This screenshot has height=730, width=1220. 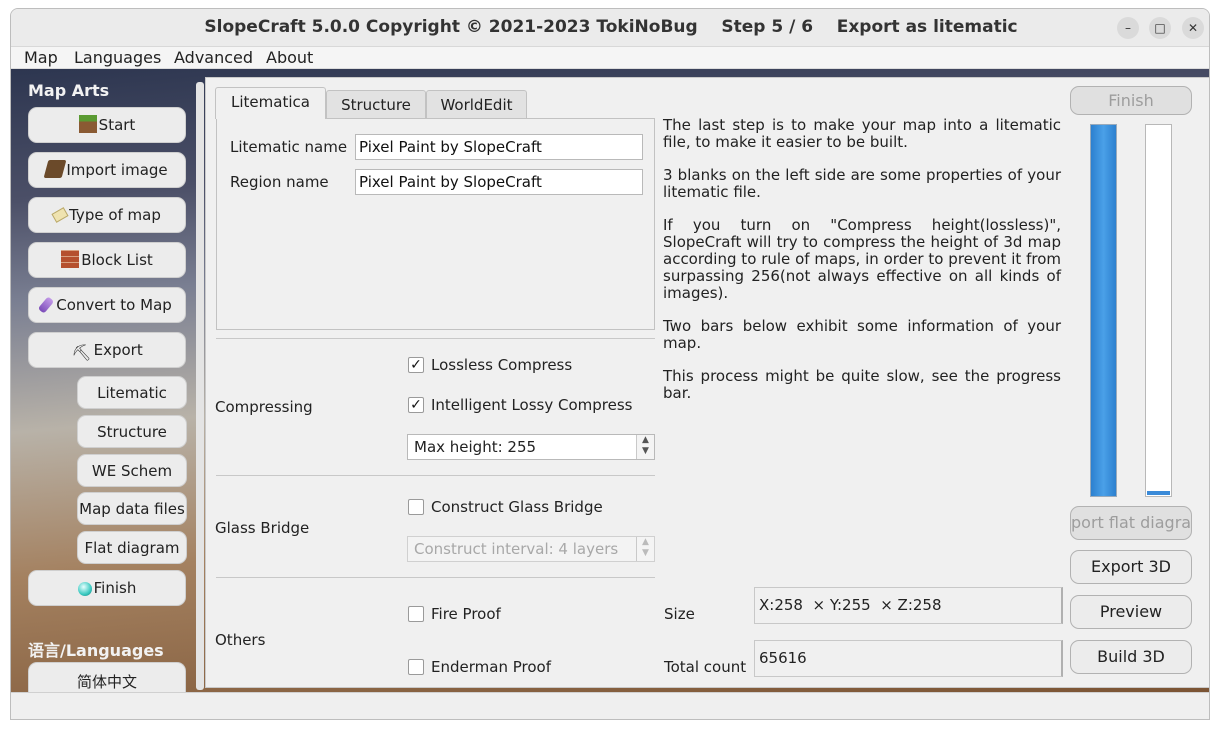 I want to click on menu-advanced: Advanced, so click(x=213, y=57).